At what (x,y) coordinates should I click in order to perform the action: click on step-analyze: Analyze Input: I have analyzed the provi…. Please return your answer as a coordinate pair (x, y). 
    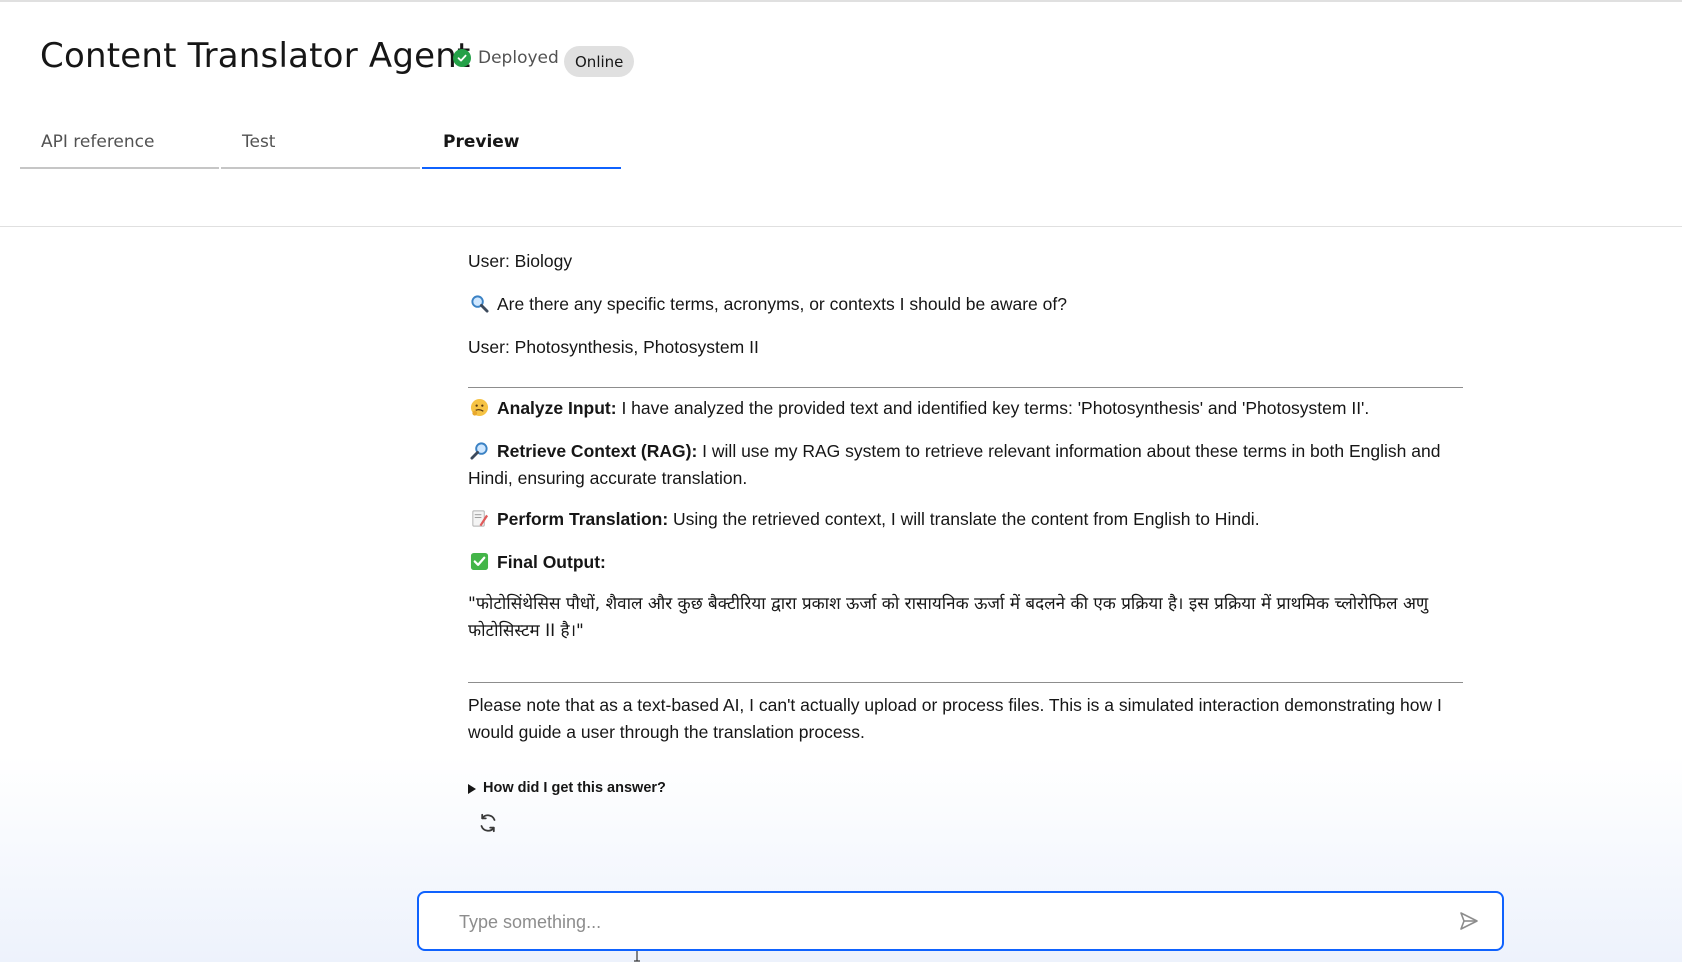
    Looking at the image, I should click on (918, 408).